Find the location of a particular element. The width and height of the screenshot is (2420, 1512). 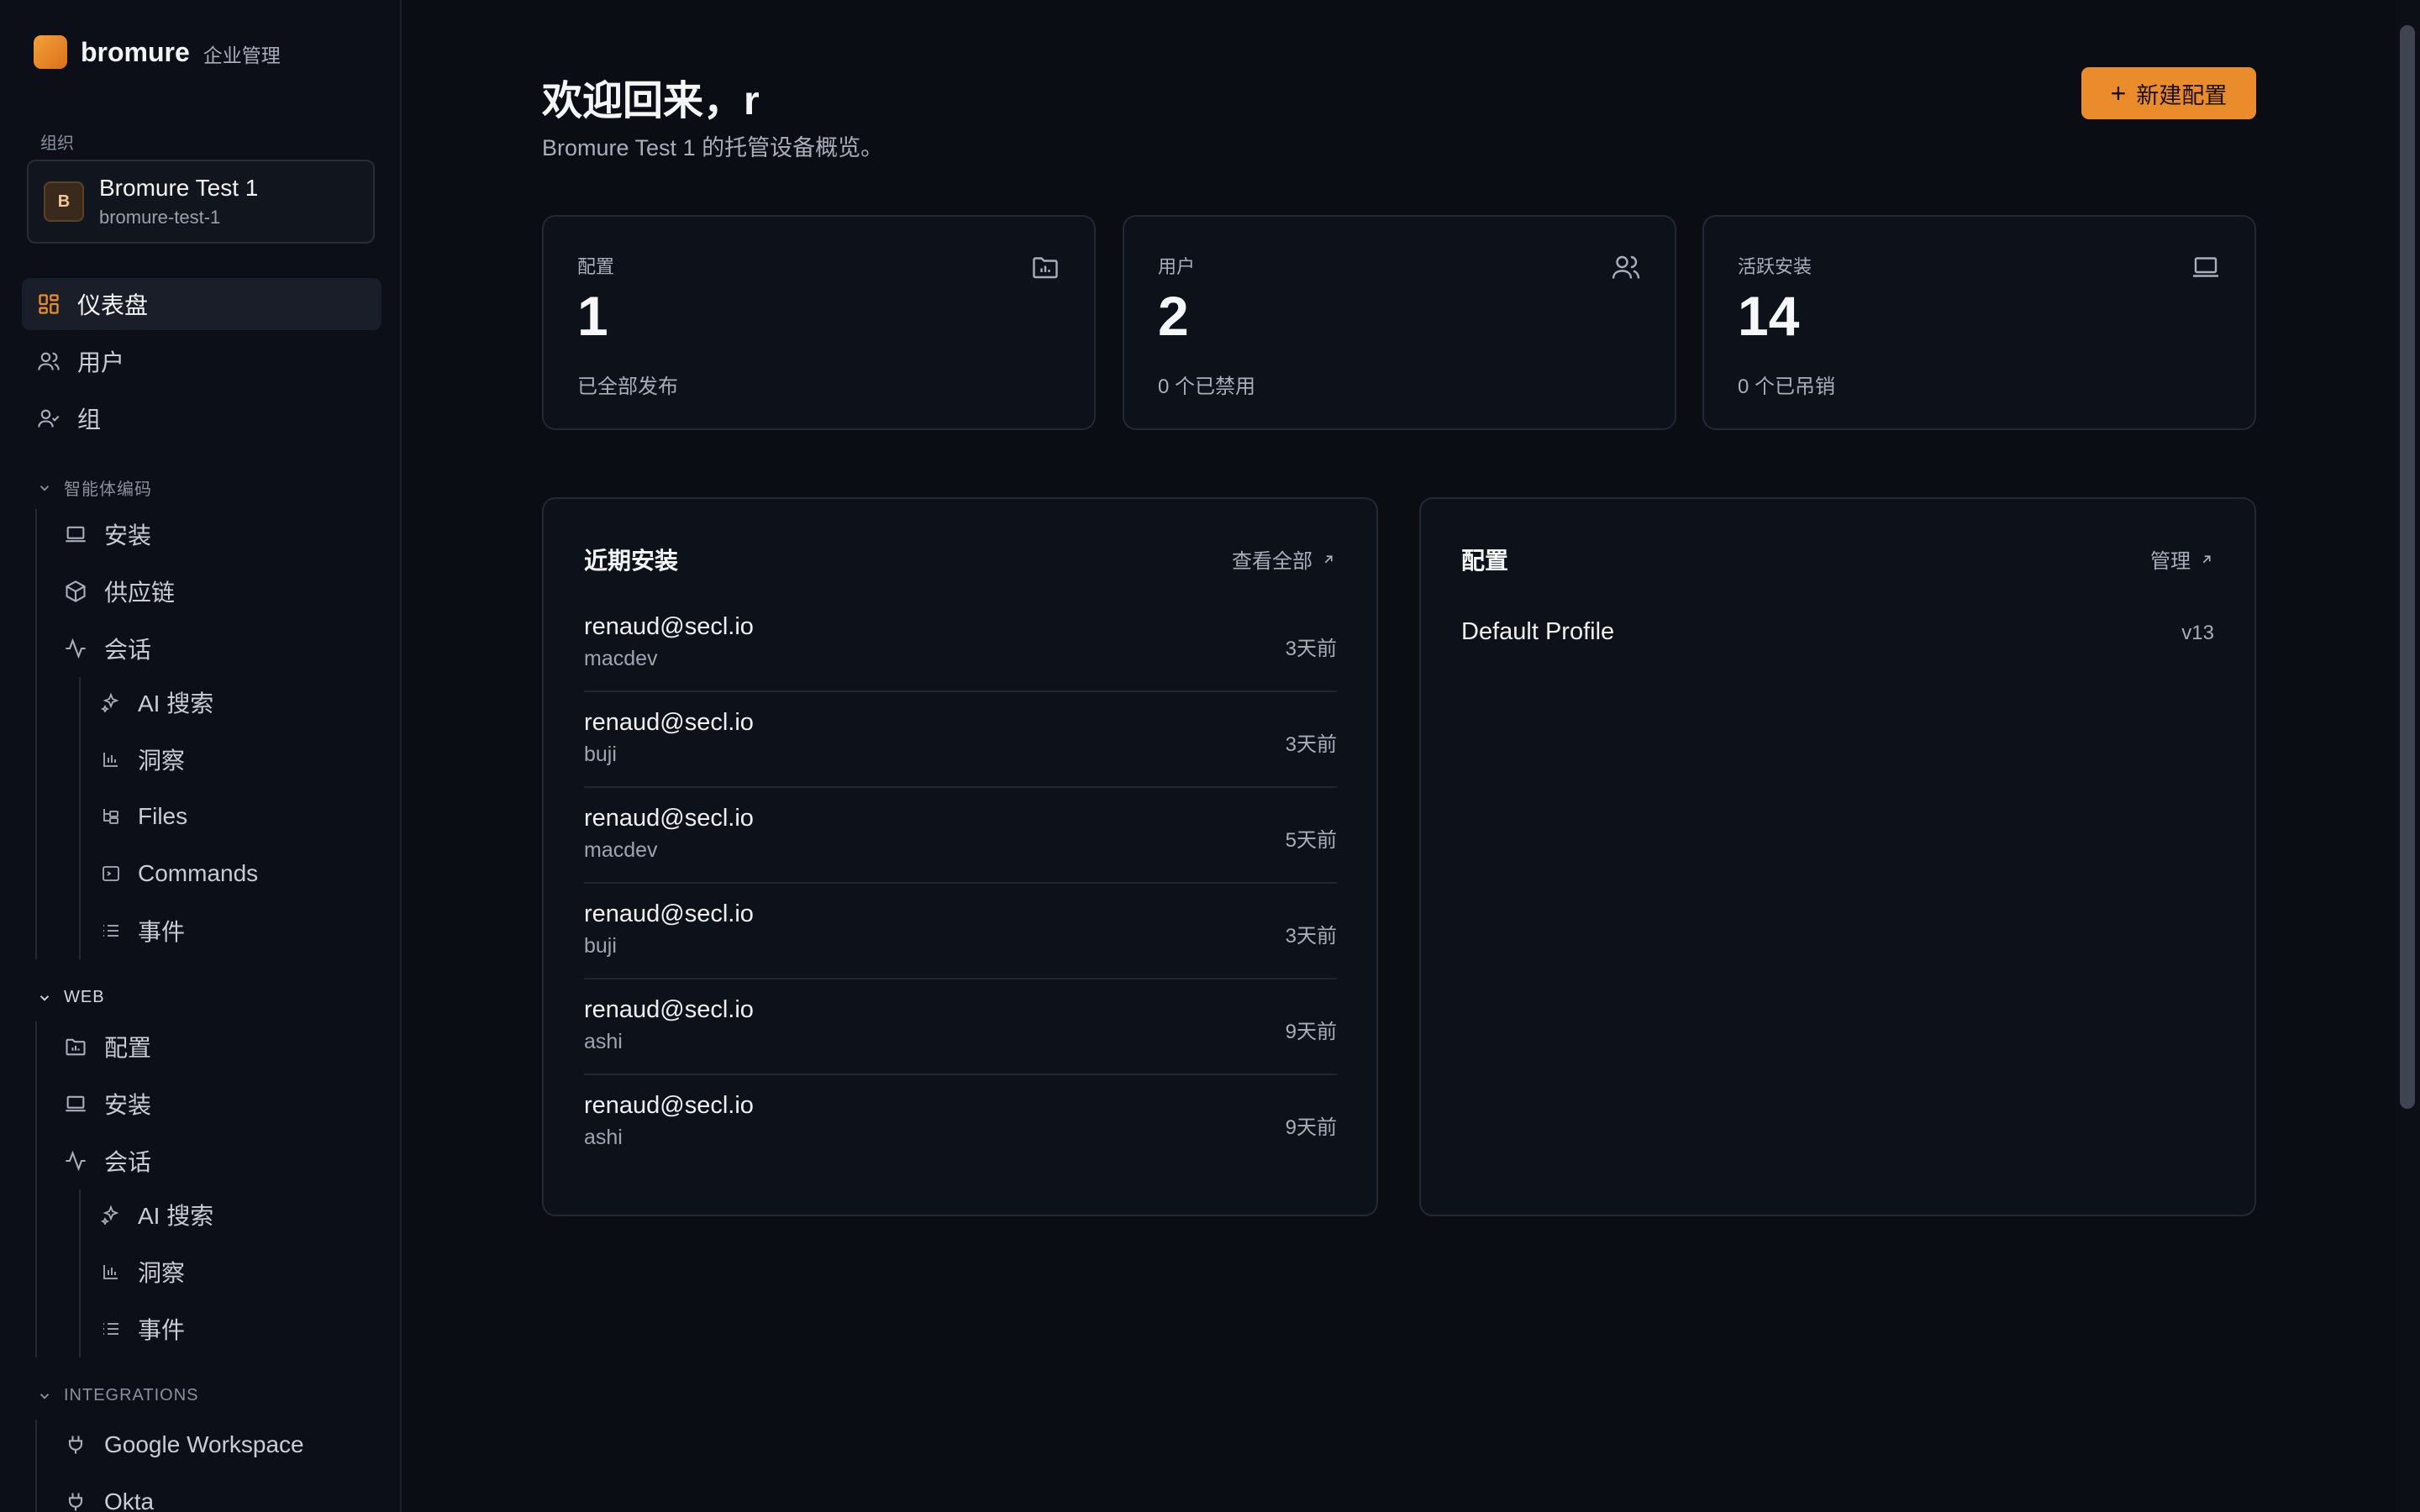

sidebar-item-dashboard: 仪表盘 is located at coordinates (202, 304).